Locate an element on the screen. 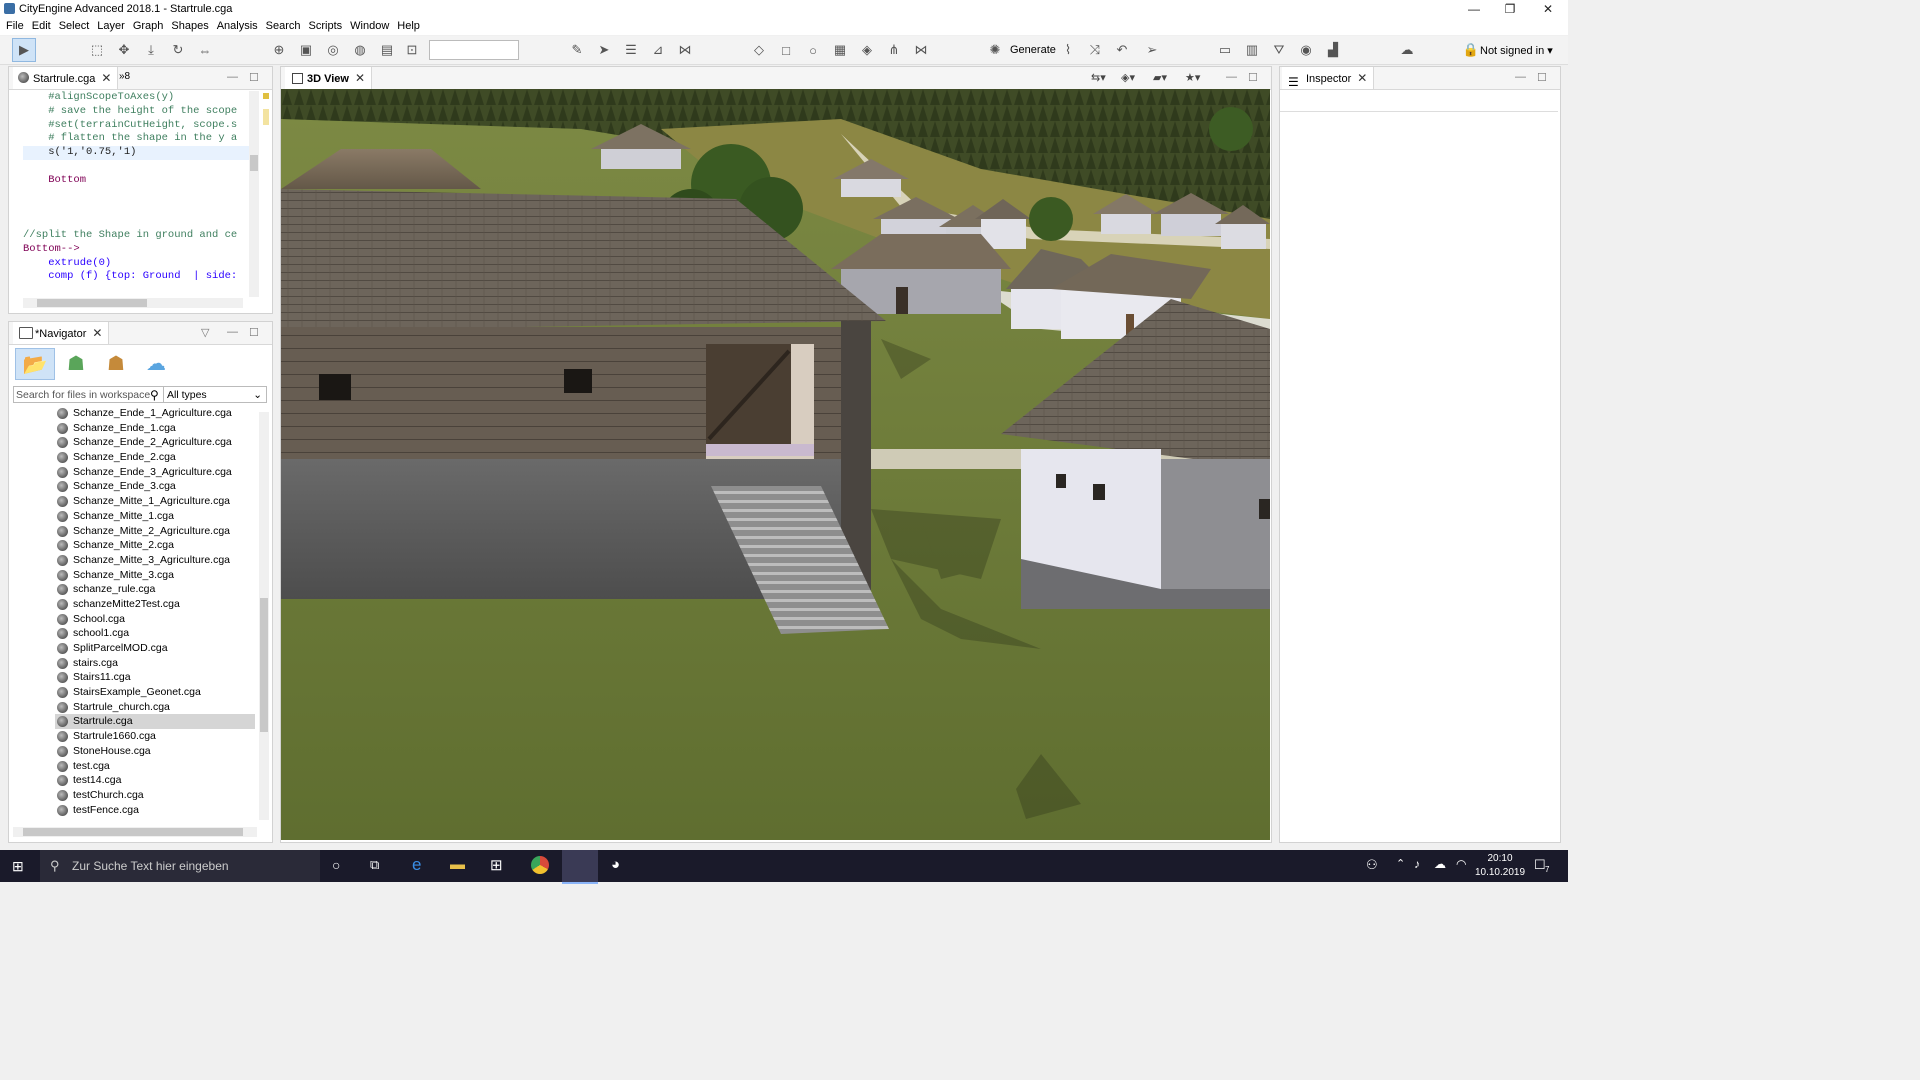 This screenshot has height=1080, width=1920. select-tool-icon: ▶ is located at coordinates (24, 50).